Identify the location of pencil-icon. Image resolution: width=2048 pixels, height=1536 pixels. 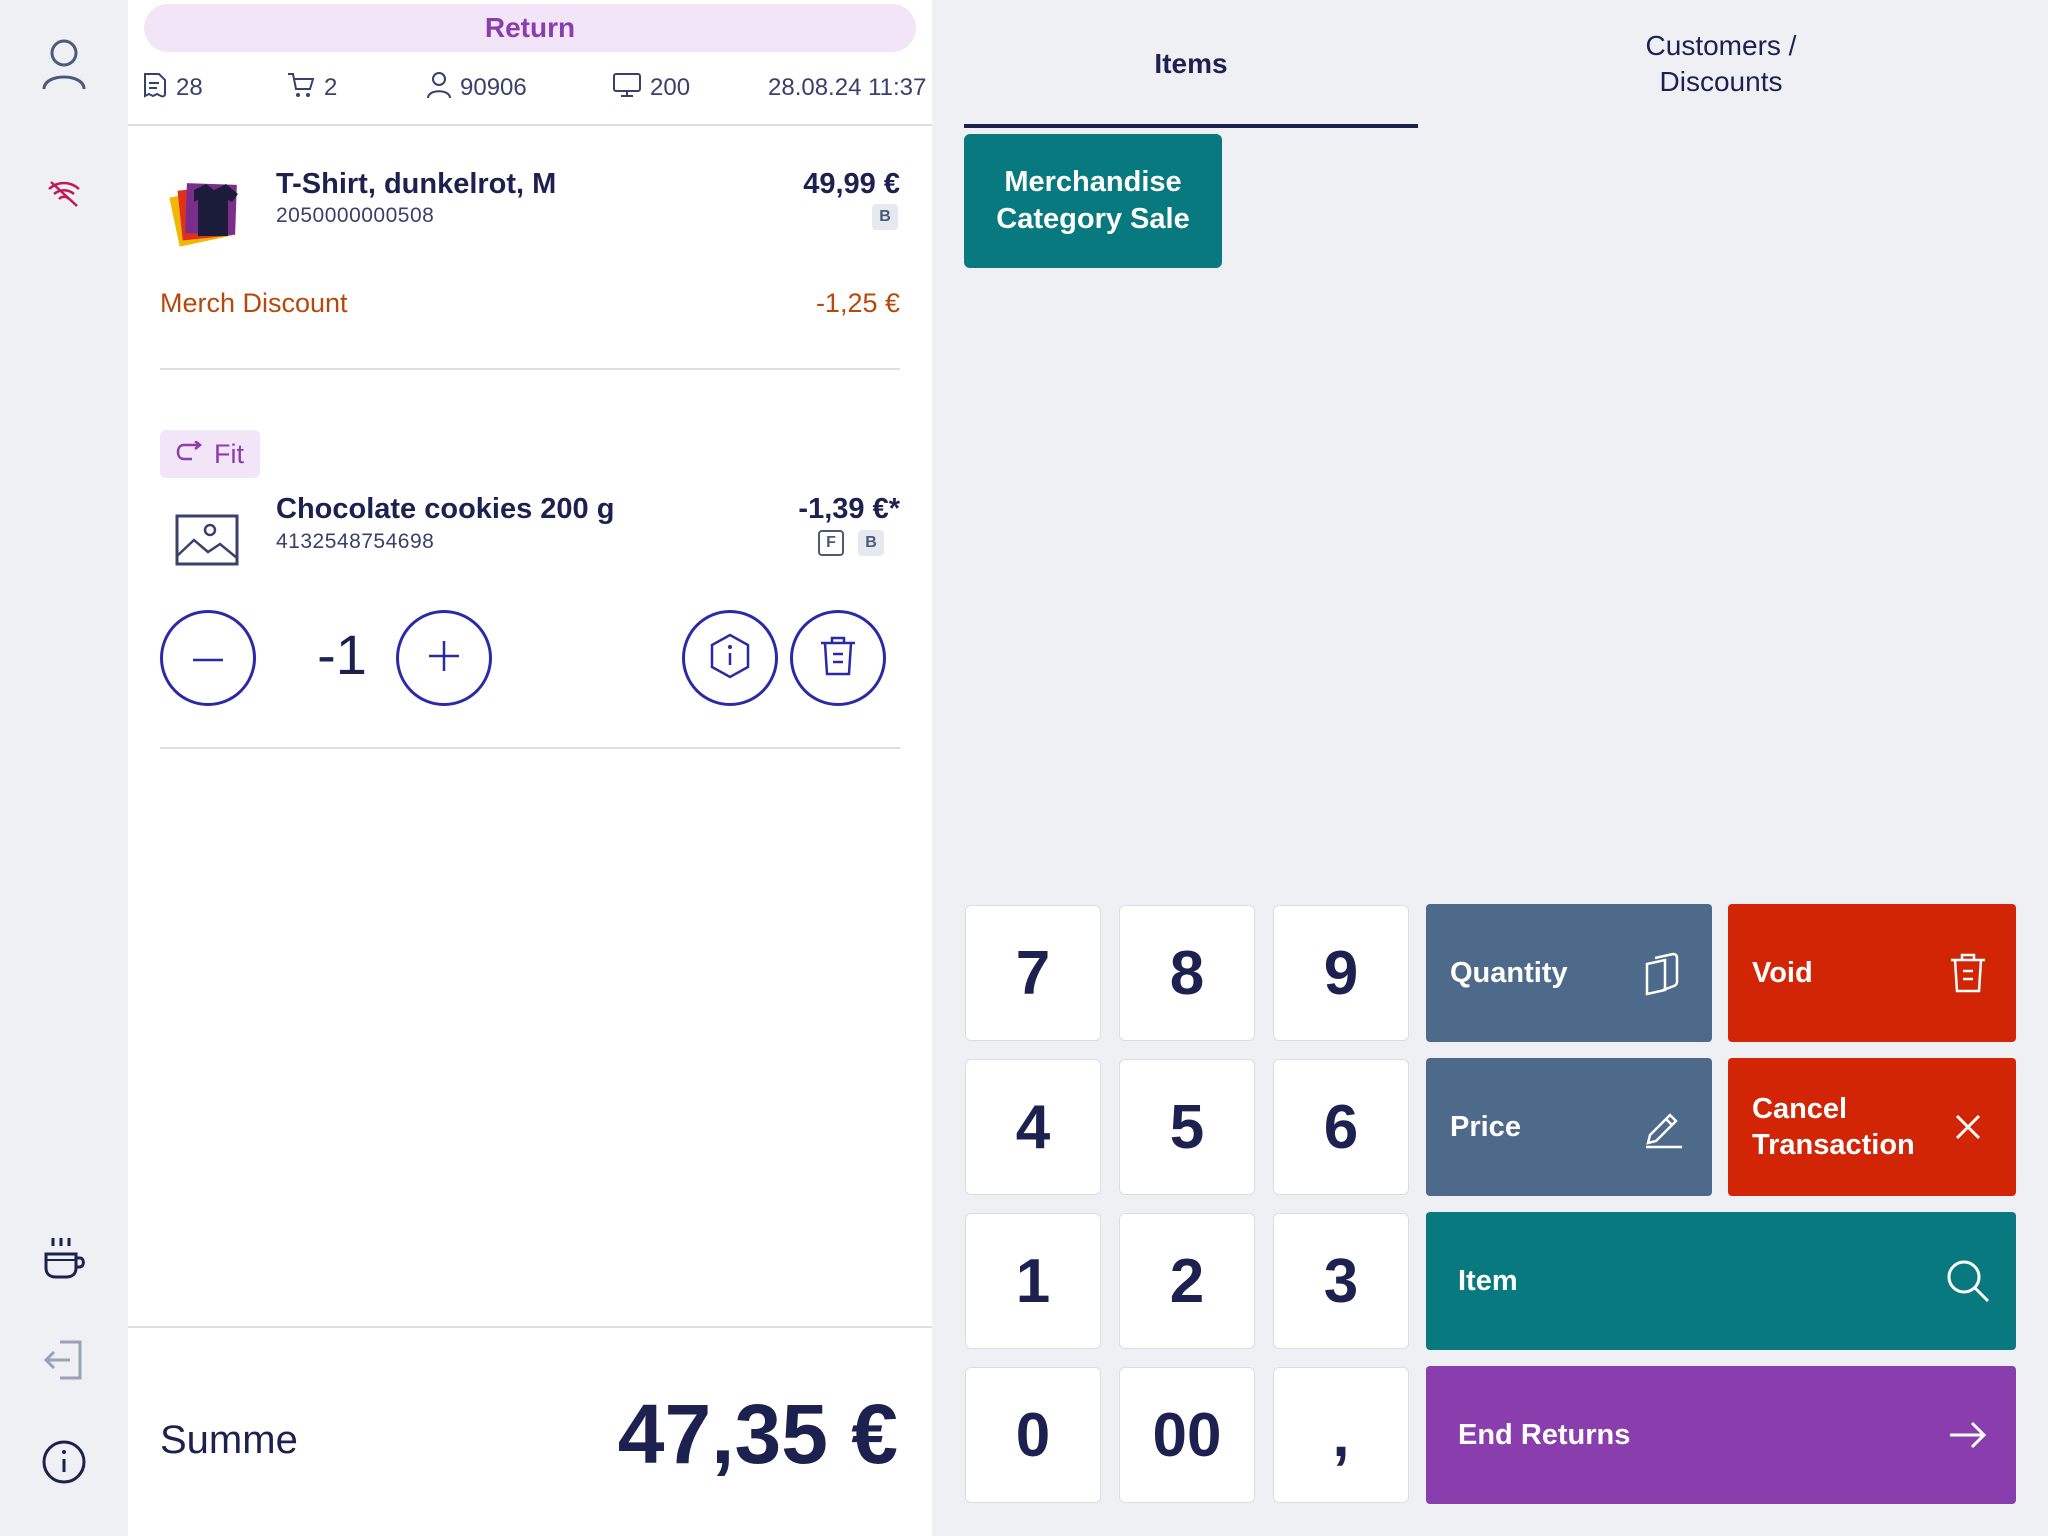
(1664, 1127).